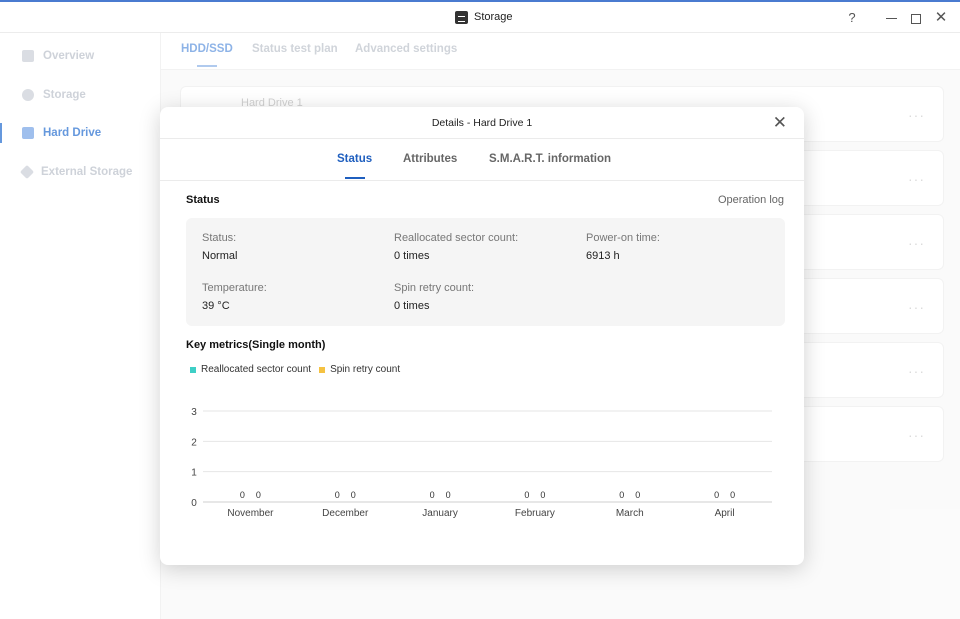 Image resolution: width=960 pixels, height=619 pixels. I want to click on help-button: ?, so click(852, 18).